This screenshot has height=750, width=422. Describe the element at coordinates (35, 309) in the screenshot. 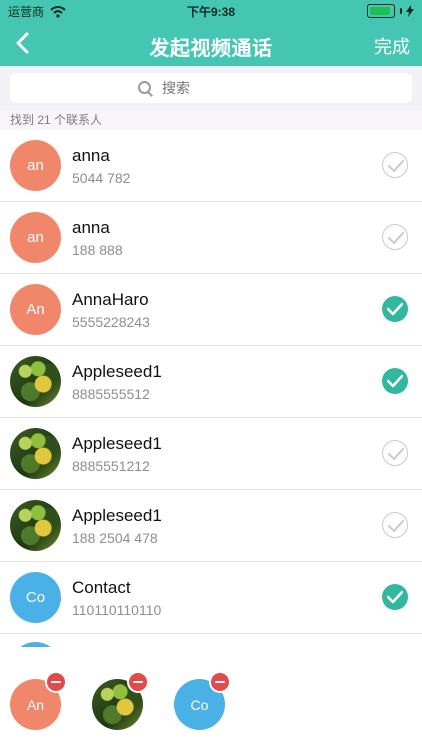

I see `avatar: An` at that location.